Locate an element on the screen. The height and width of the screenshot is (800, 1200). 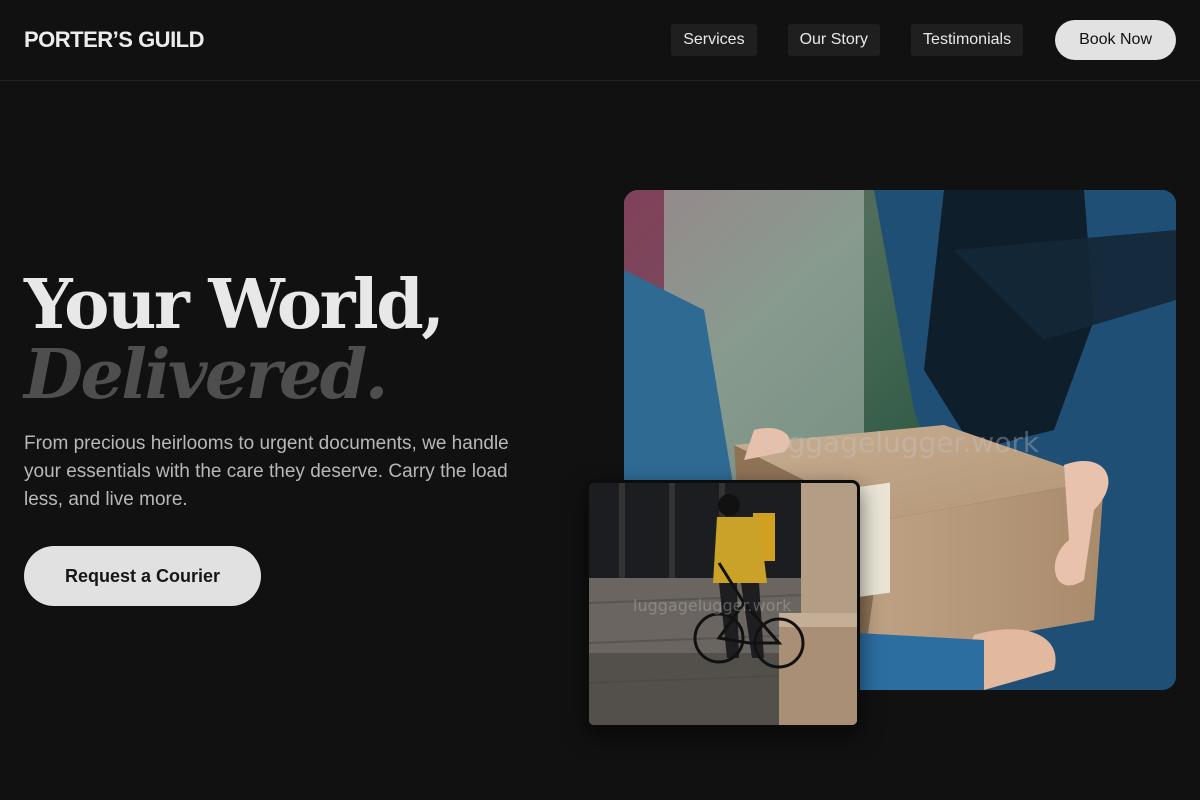
courier-bike-illustration is located at coordinates (723, 604).